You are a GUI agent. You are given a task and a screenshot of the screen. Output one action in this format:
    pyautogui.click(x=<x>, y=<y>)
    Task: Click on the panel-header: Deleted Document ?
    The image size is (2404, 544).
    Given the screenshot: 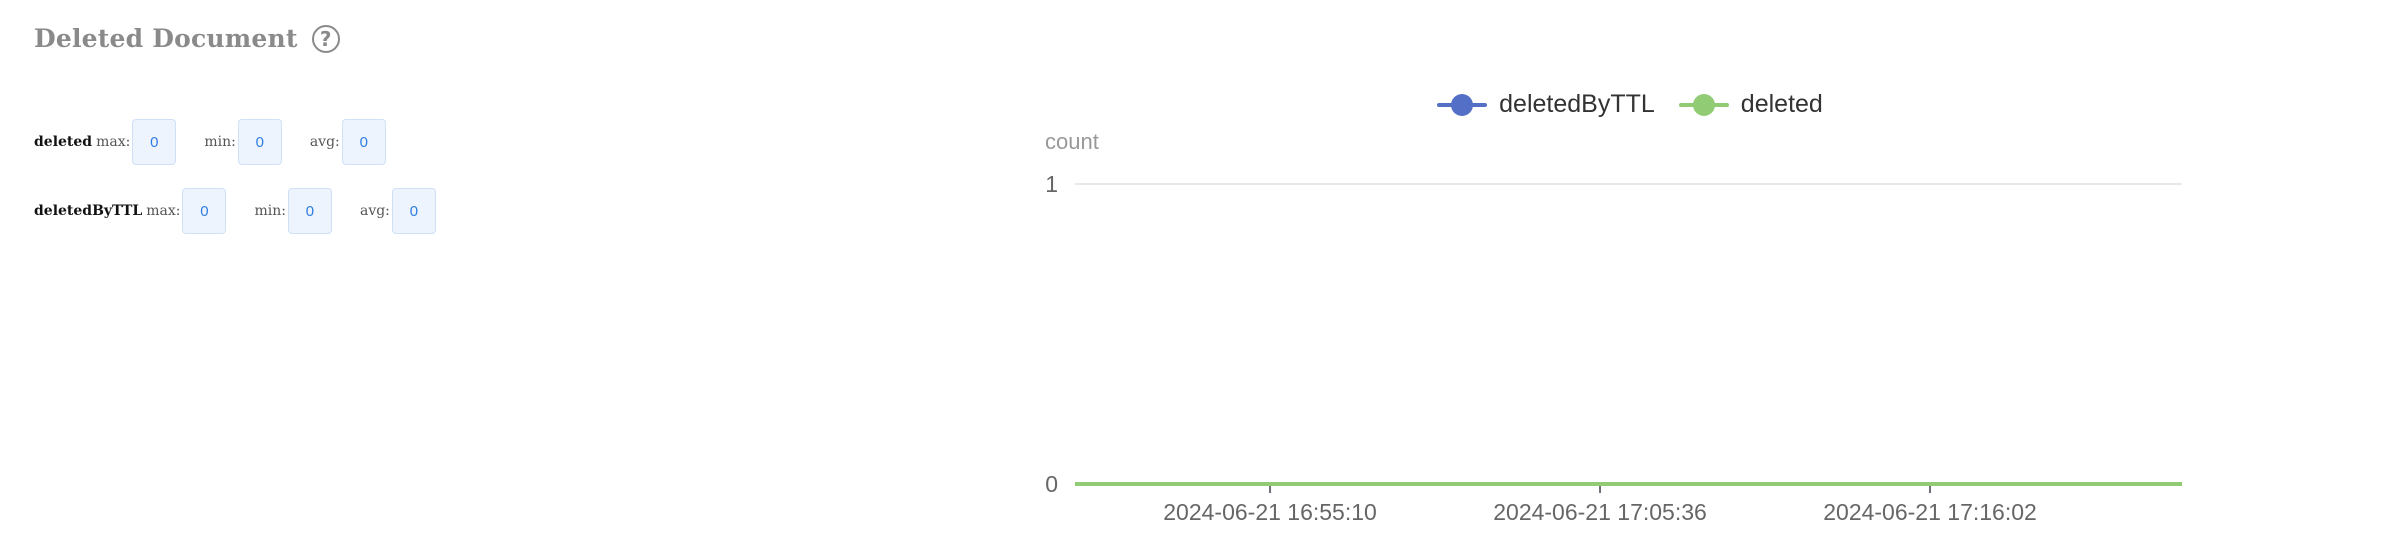 What is the action you would take?
    pyautogui.click(x=187, y=38)
    